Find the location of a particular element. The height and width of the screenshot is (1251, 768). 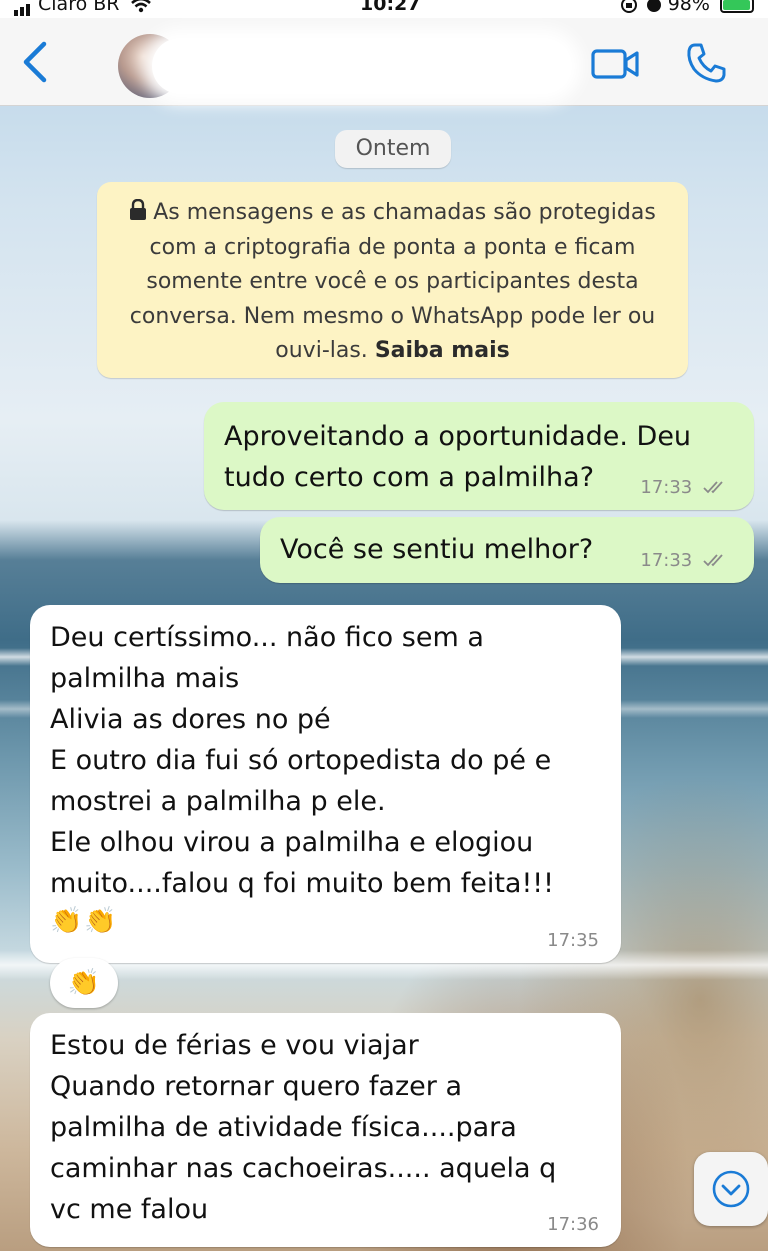

clapping-hands-emoji: 👏👏 is located at coordinates (84, 921).